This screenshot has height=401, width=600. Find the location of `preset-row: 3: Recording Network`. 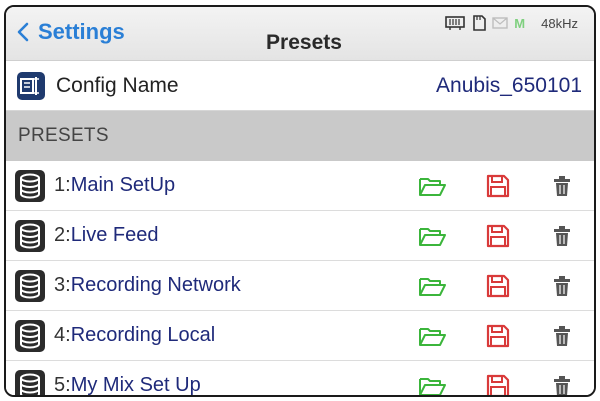

preset-row: 3: Recording Network is located at coordinates (300, 286).